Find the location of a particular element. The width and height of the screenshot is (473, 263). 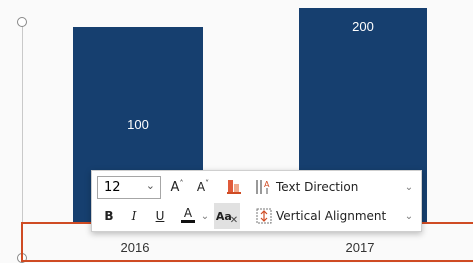

font-size-value: 12 is located at coordinates (112, 187).